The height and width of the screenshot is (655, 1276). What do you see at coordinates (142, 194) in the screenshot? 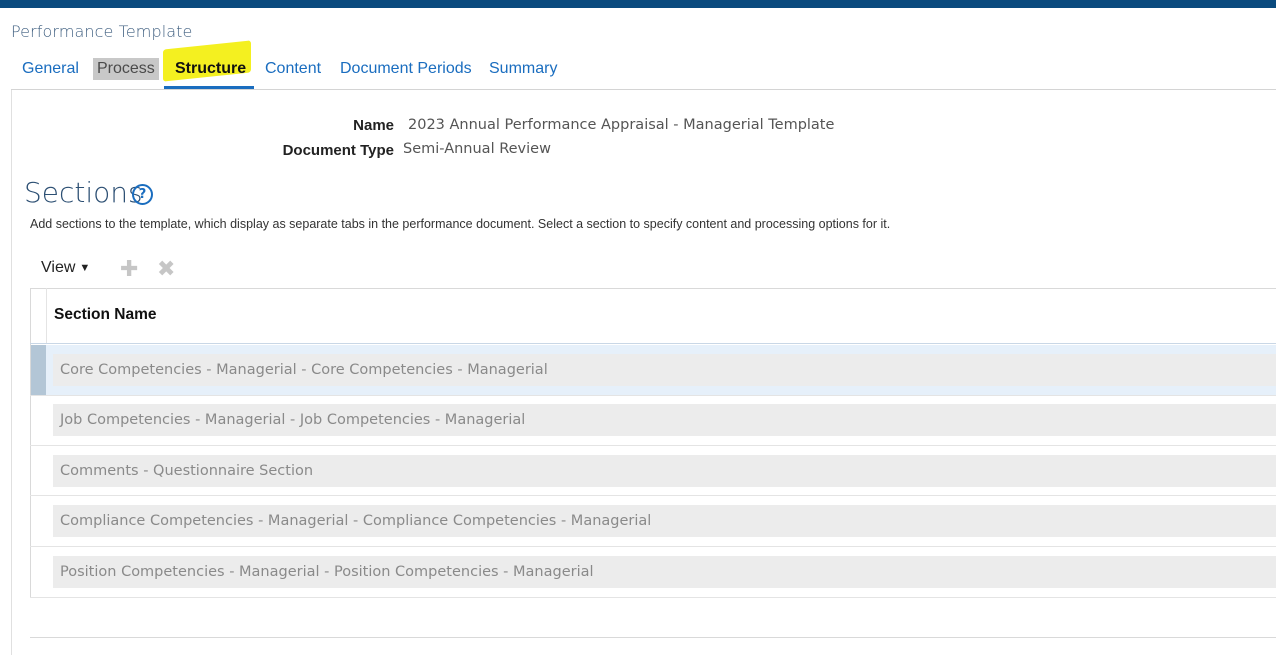
I see `help-icon: ?` at bounding box center [142, 194].